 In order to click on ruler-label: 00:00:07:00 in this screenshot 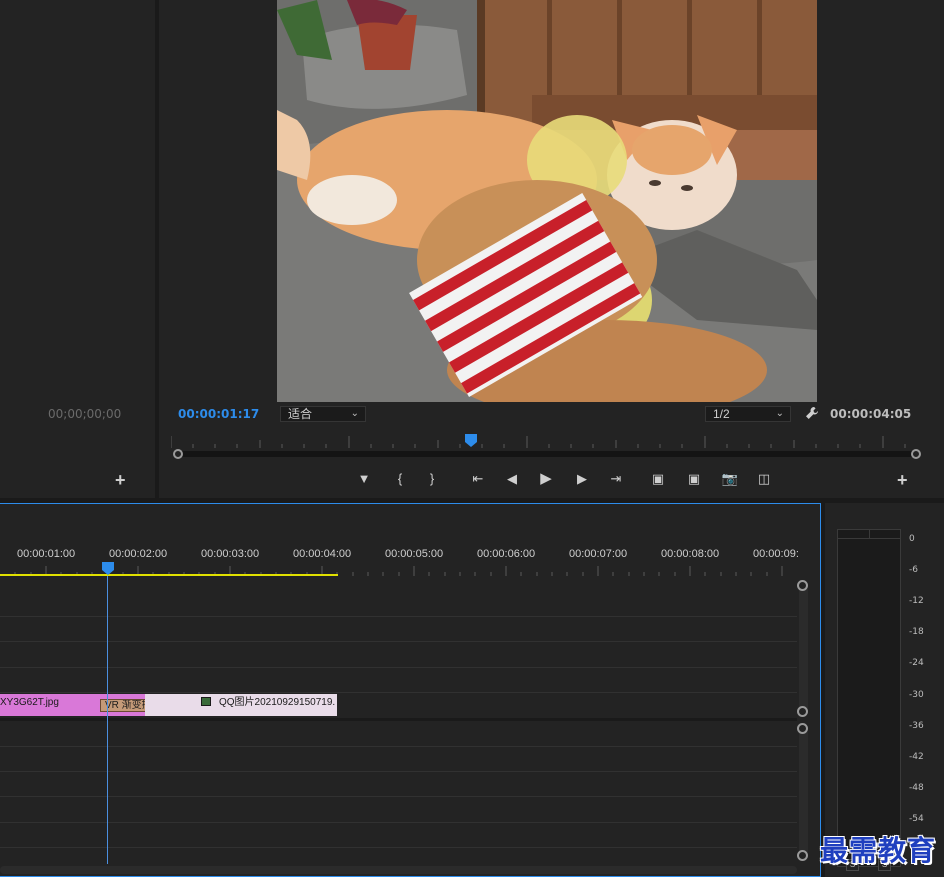, I will do `click(598, 554)`.